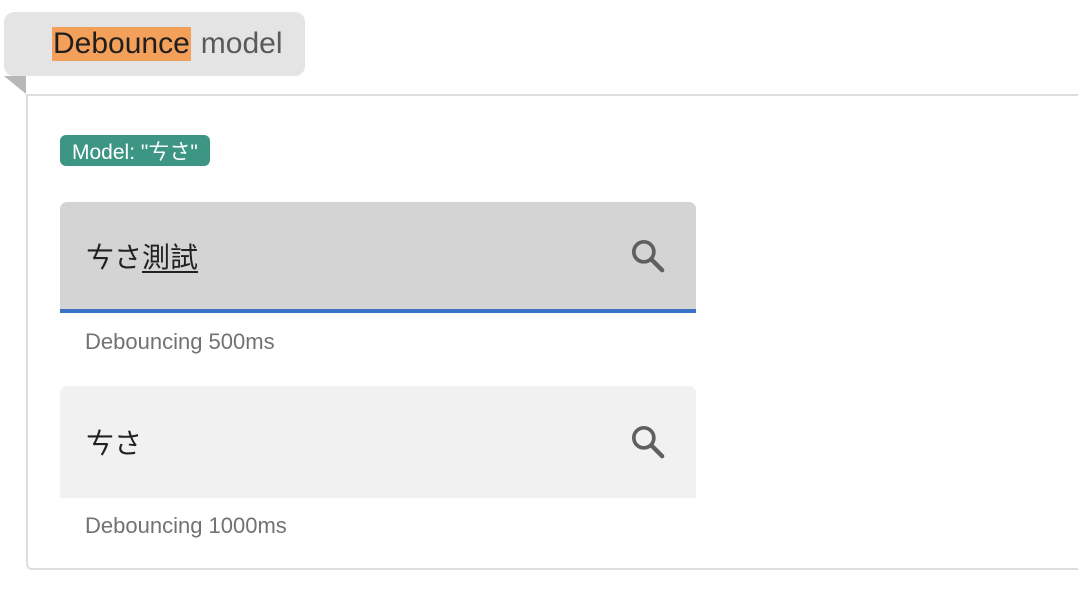  What do you see at coordinates (170, 257) in the screenshot?
I see `input-composing-text: 測試` at bounding box center [170, 257].